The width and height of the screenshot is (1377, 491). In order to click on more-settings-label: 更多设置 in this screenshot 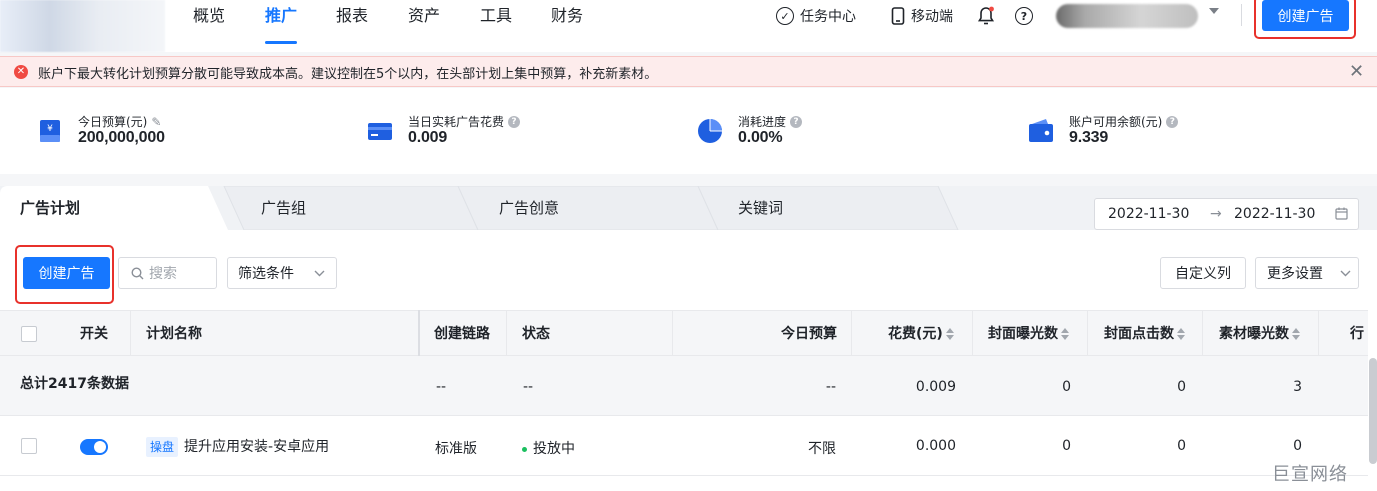, I will do `click(1295, 274)`.